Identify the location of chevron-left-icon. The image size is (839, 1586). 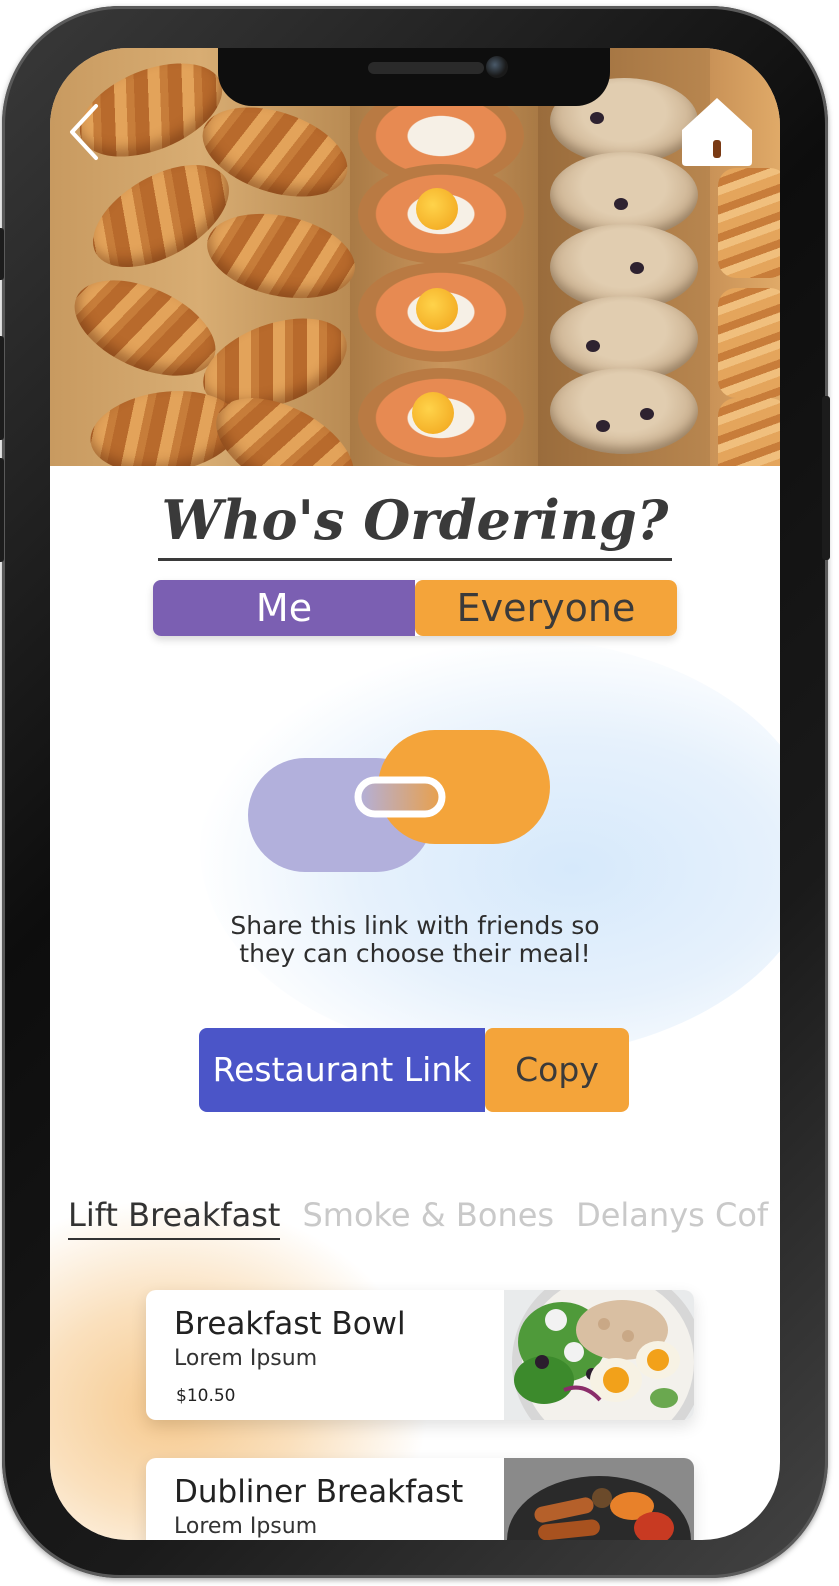
(84, 132).